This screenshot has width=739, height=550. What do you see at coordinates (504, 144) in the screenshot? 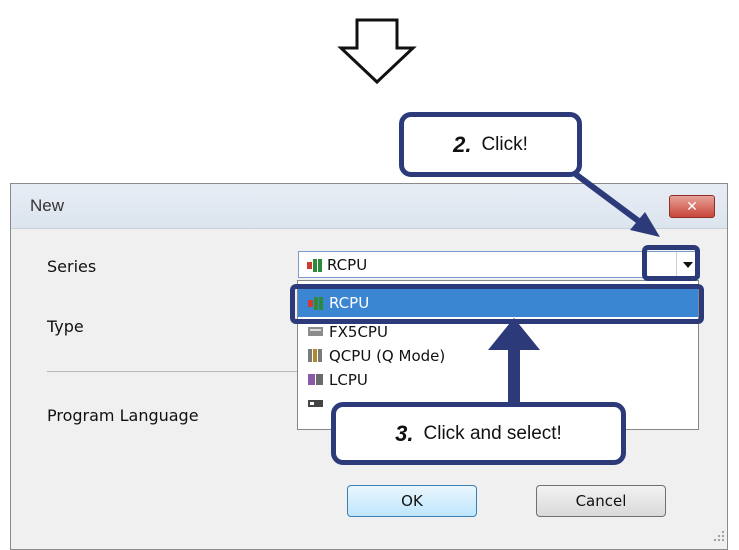
I see `callout-step-2-text: Click!` at bounding box center [504, 144].